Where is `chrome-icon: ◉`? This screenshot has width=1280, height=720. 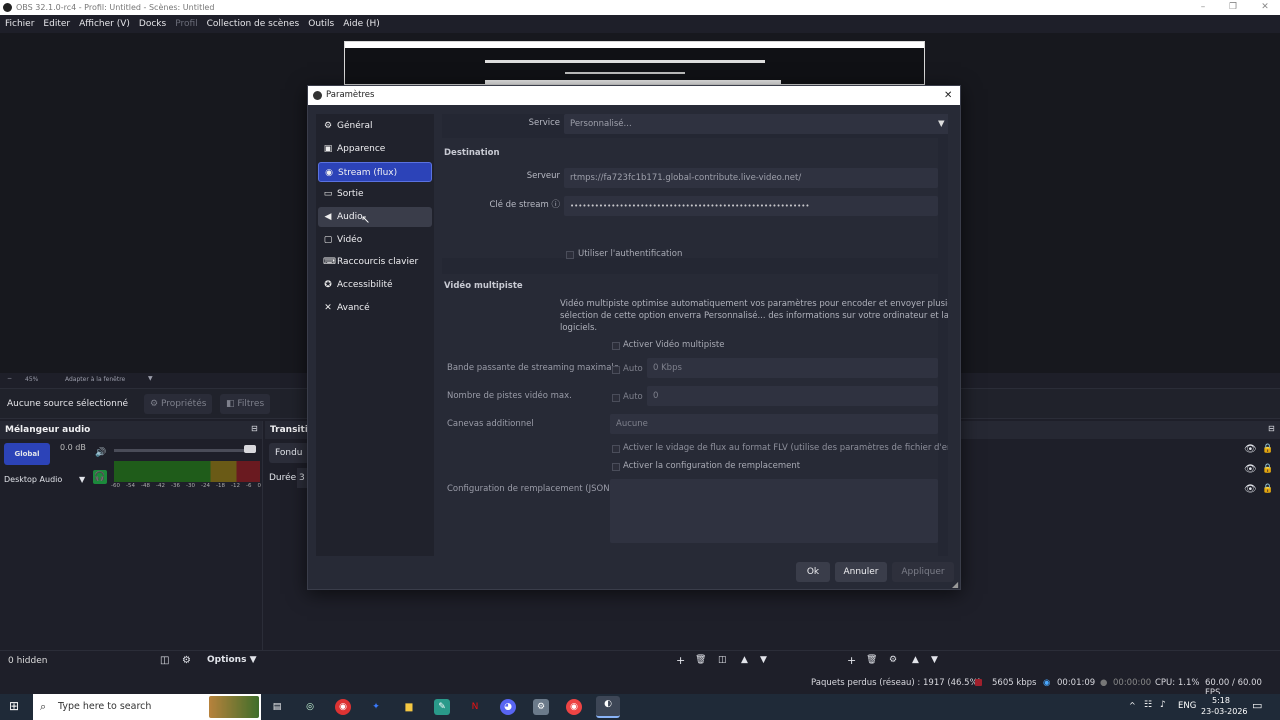
chrome-icon: ◉ is located at coordinates (343, 707).